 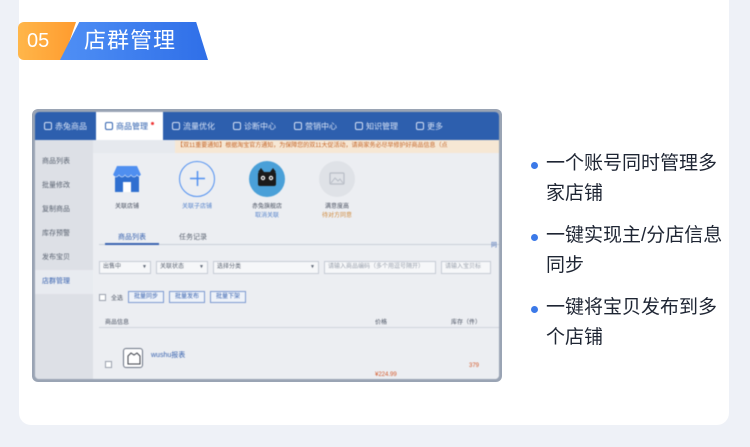 What do you see at coordinates (127, 179) in the screenshot?
I see `shop-icon` at bounding box center [127, 179].